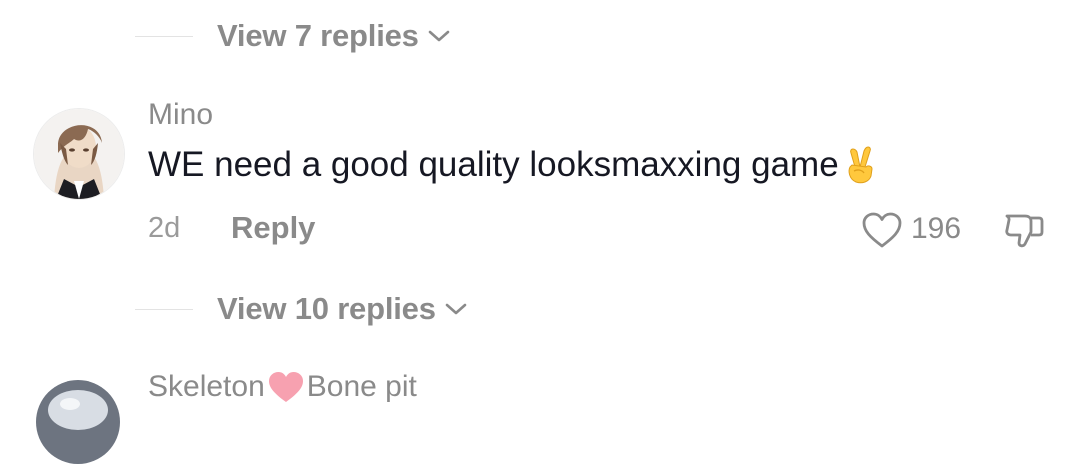  I want to click on view-replies-row: View 7 replies, so click(293, 36).